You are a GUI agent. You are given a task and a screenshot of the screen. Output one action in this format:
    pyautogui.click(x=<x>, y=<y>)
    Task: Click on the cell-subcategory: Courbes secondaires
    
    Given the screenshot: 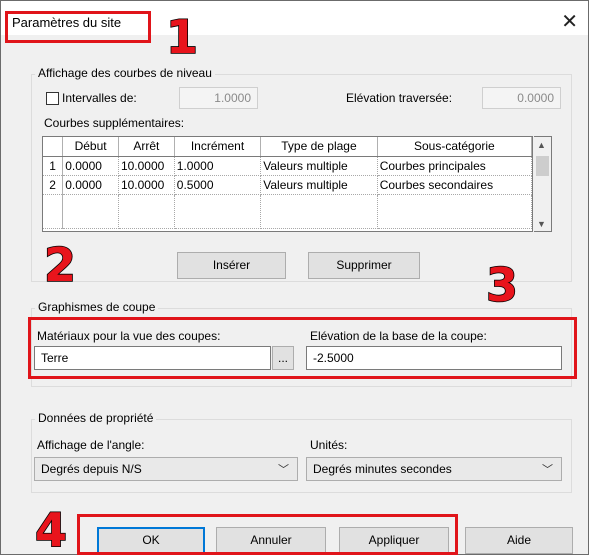 What is the action you would take?
    pyautogui.click(x=454, y=185)
    